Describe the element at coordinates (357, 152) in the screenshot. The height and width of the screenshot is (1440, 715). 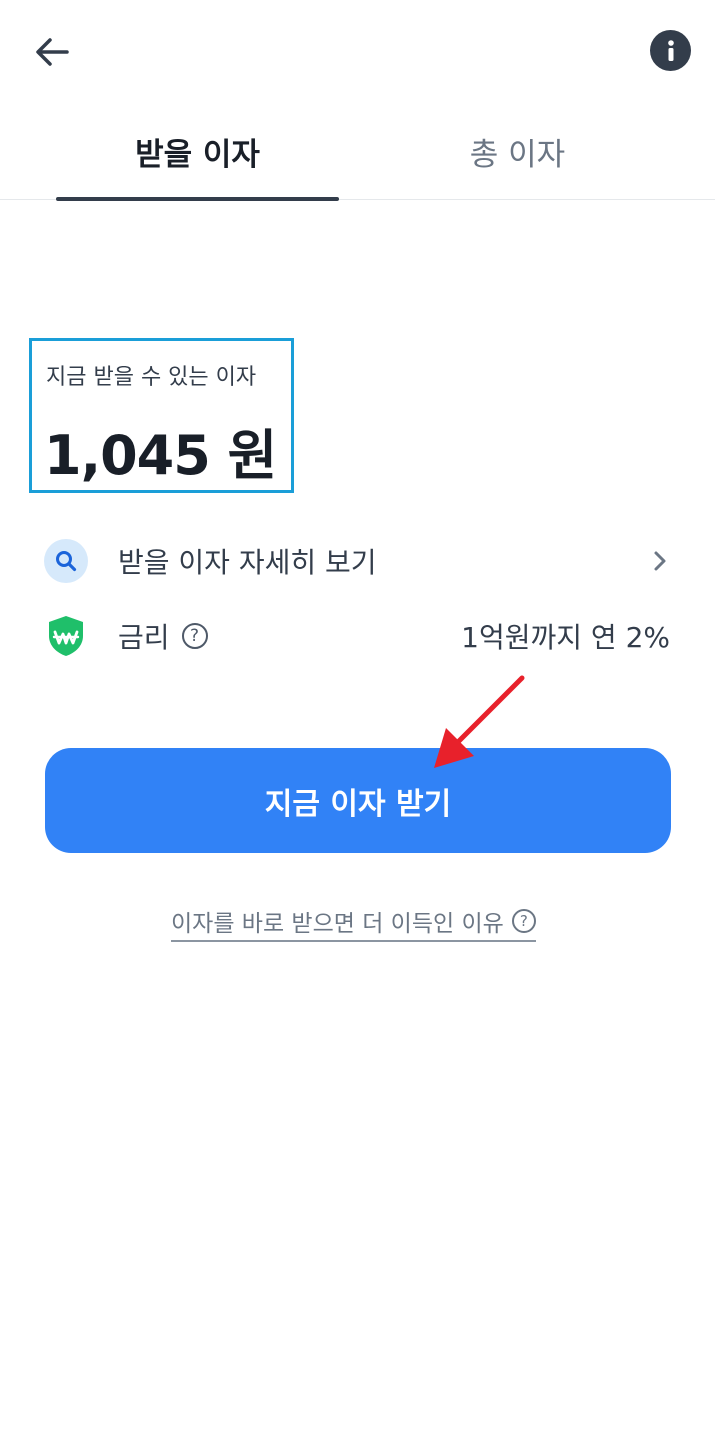
I see `tab-bar: 받을 이자 총 이자` at that location.